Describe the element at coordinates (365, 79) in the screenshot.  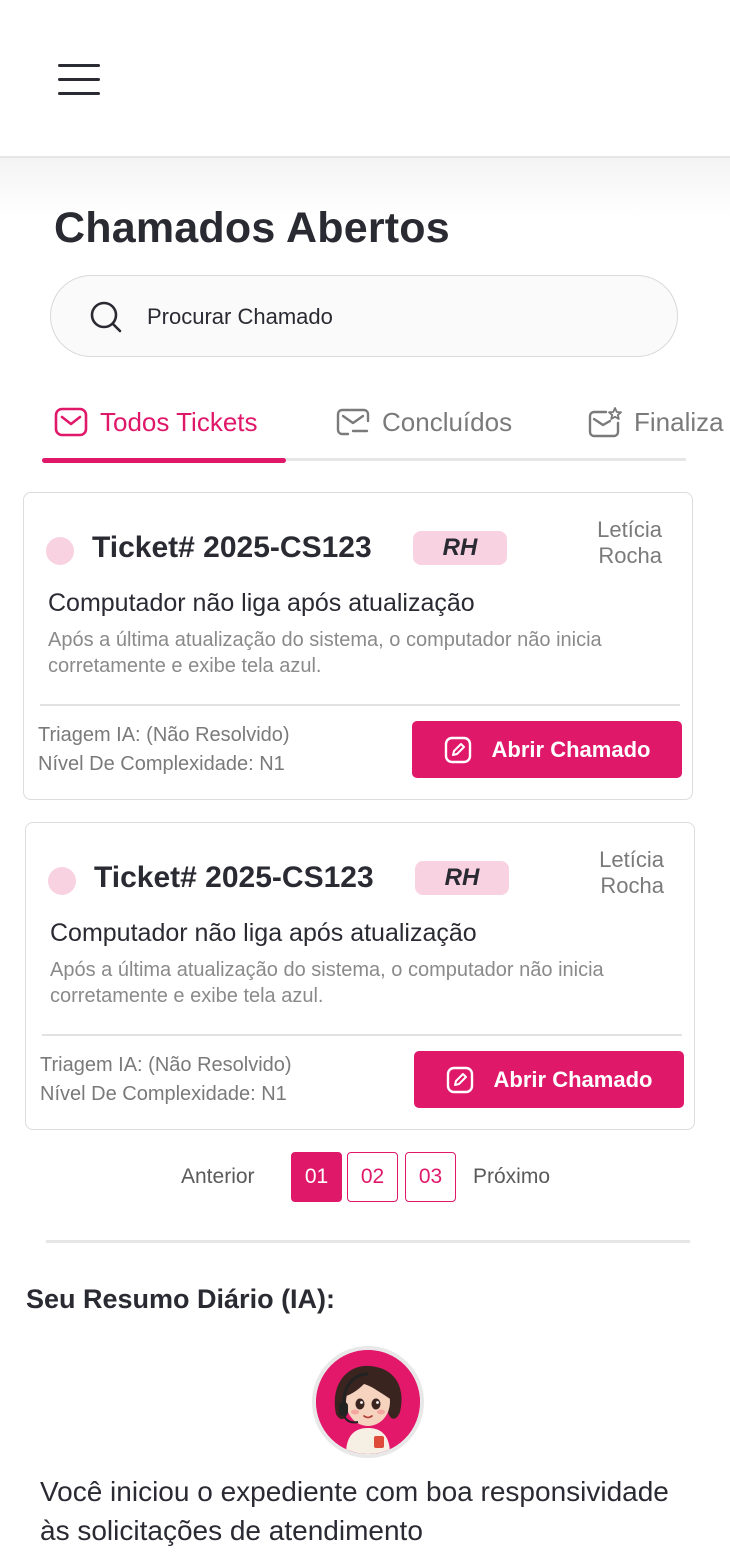
I see `top-bar` at that location.